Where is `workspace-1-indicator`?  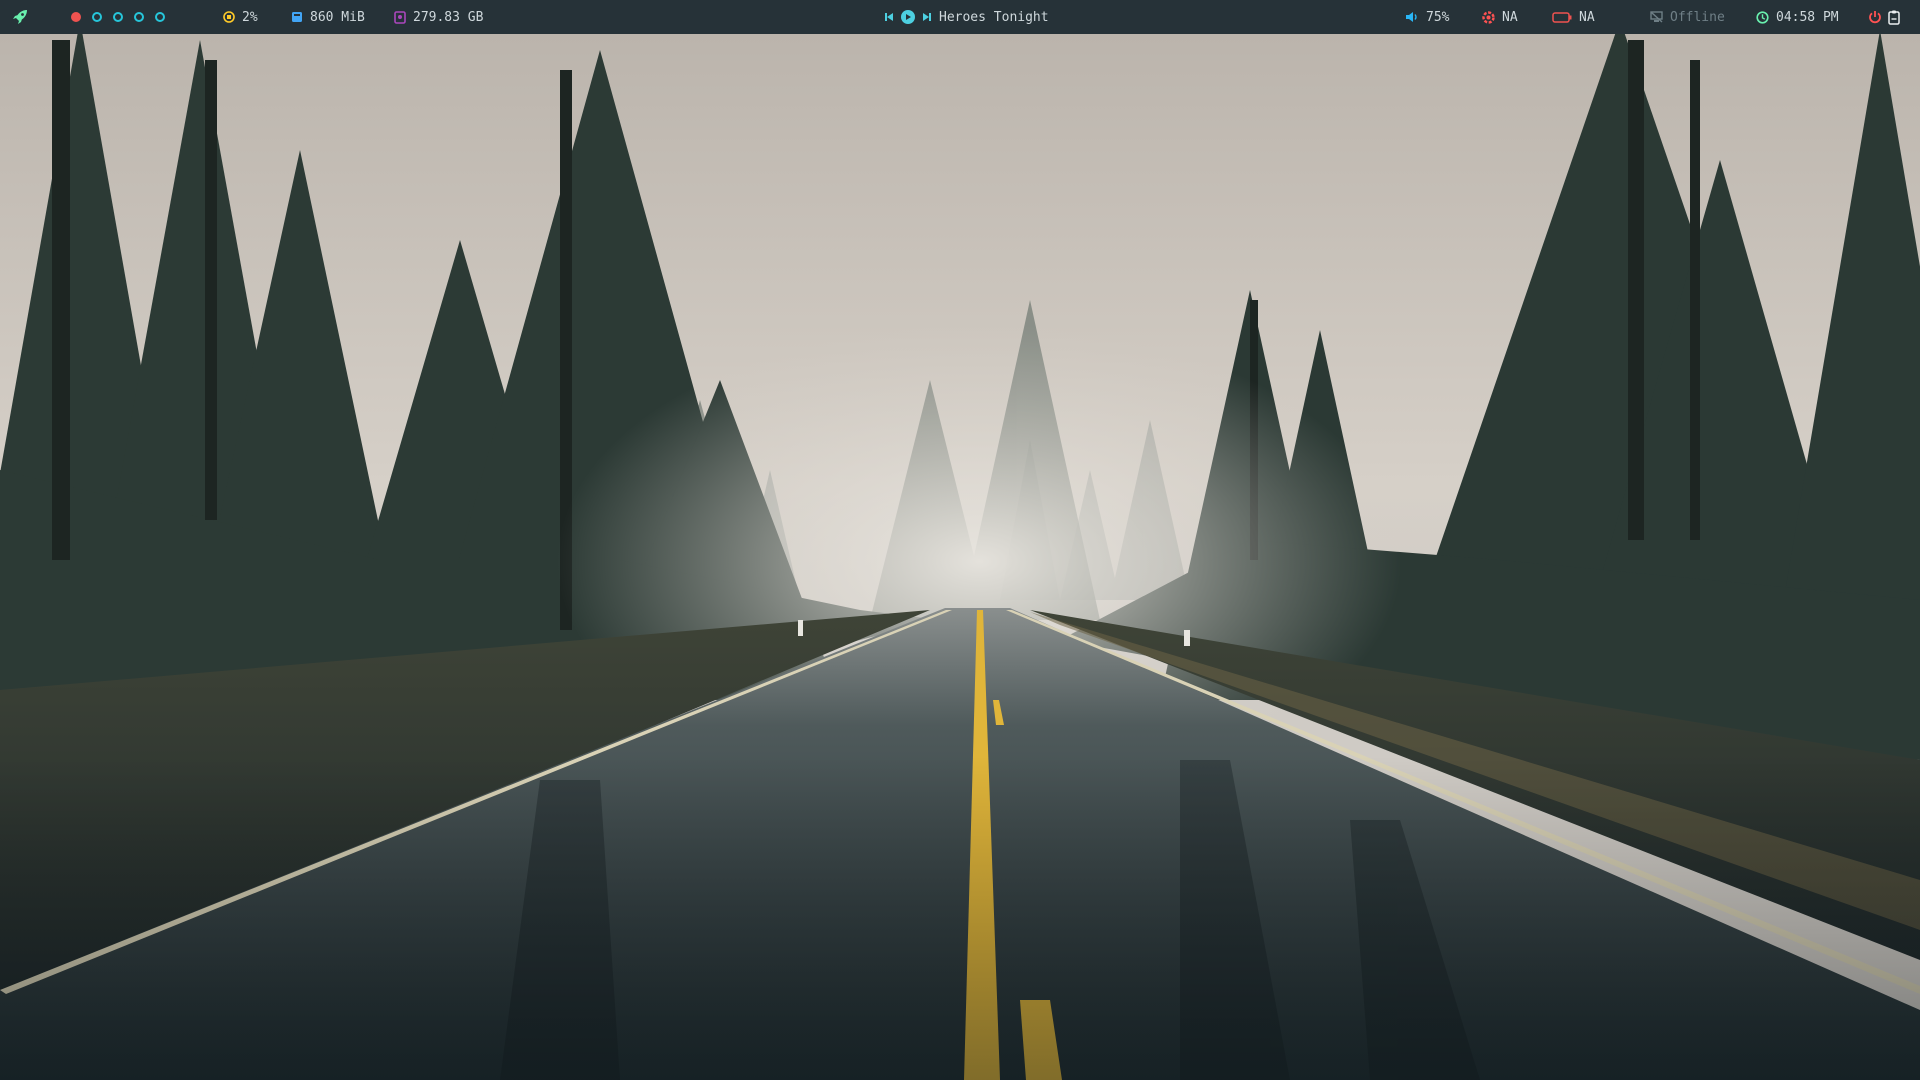 workspace-1-indicator is located at coordinates (76, 17).